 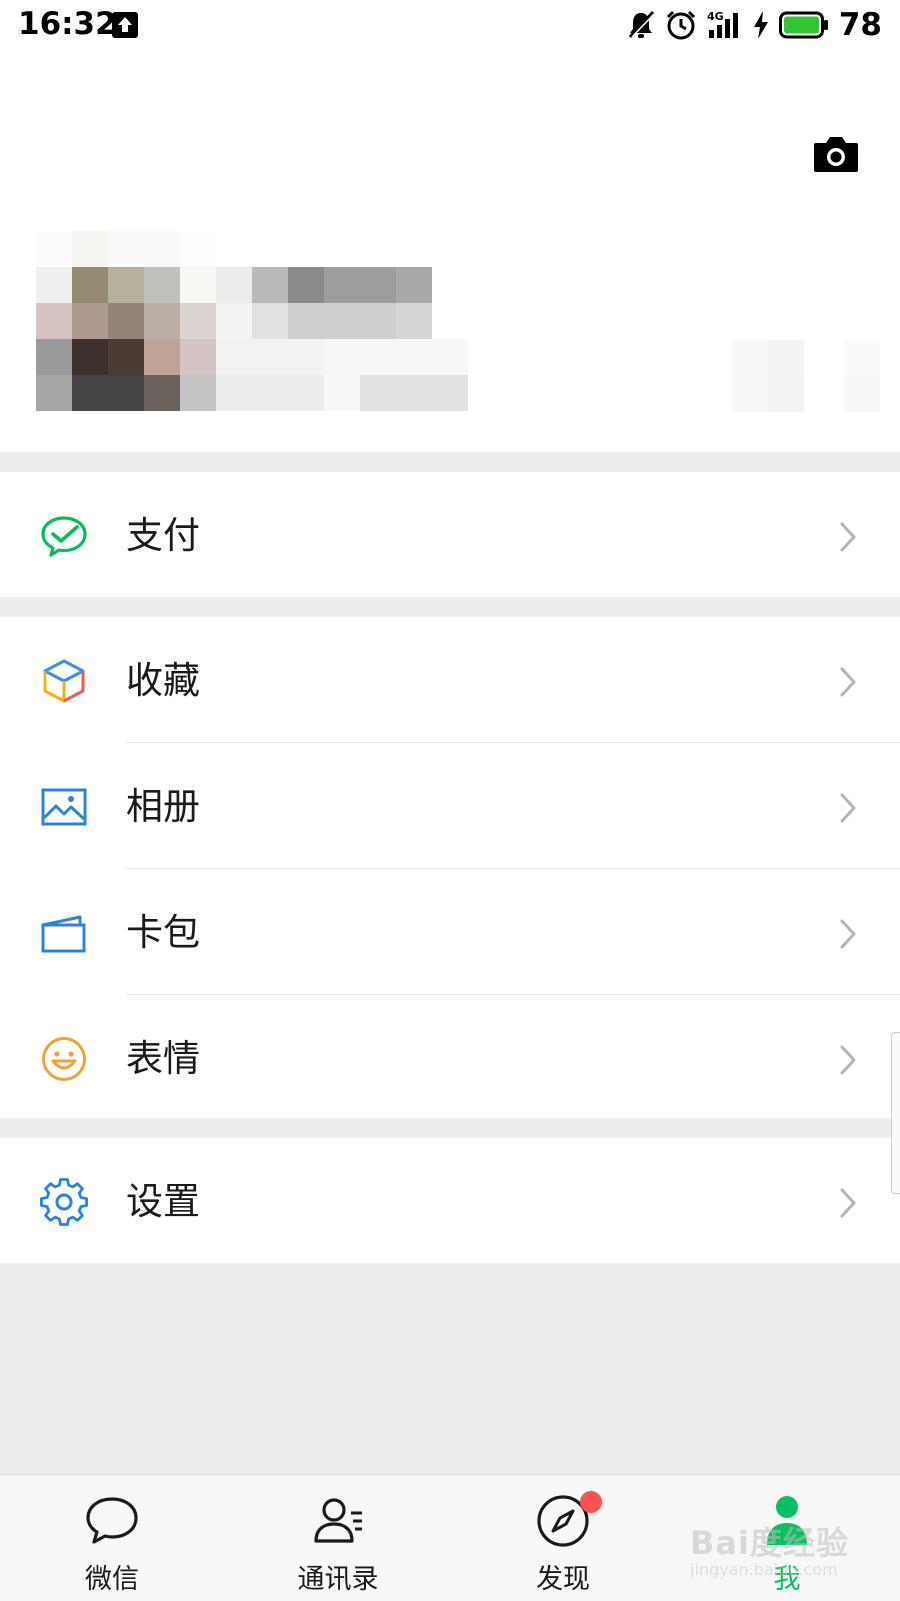 I want to click on menu-item-favorites: 收藏, so click(x=450, y=679).